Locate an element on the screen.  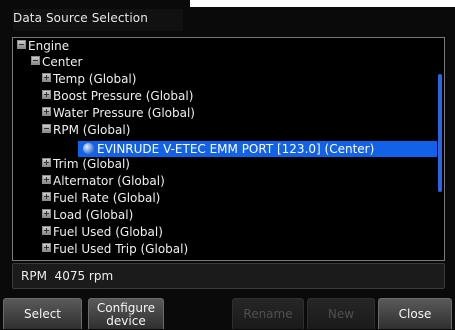
tree-item-engine: Engine is located at coordinates (43, 46).